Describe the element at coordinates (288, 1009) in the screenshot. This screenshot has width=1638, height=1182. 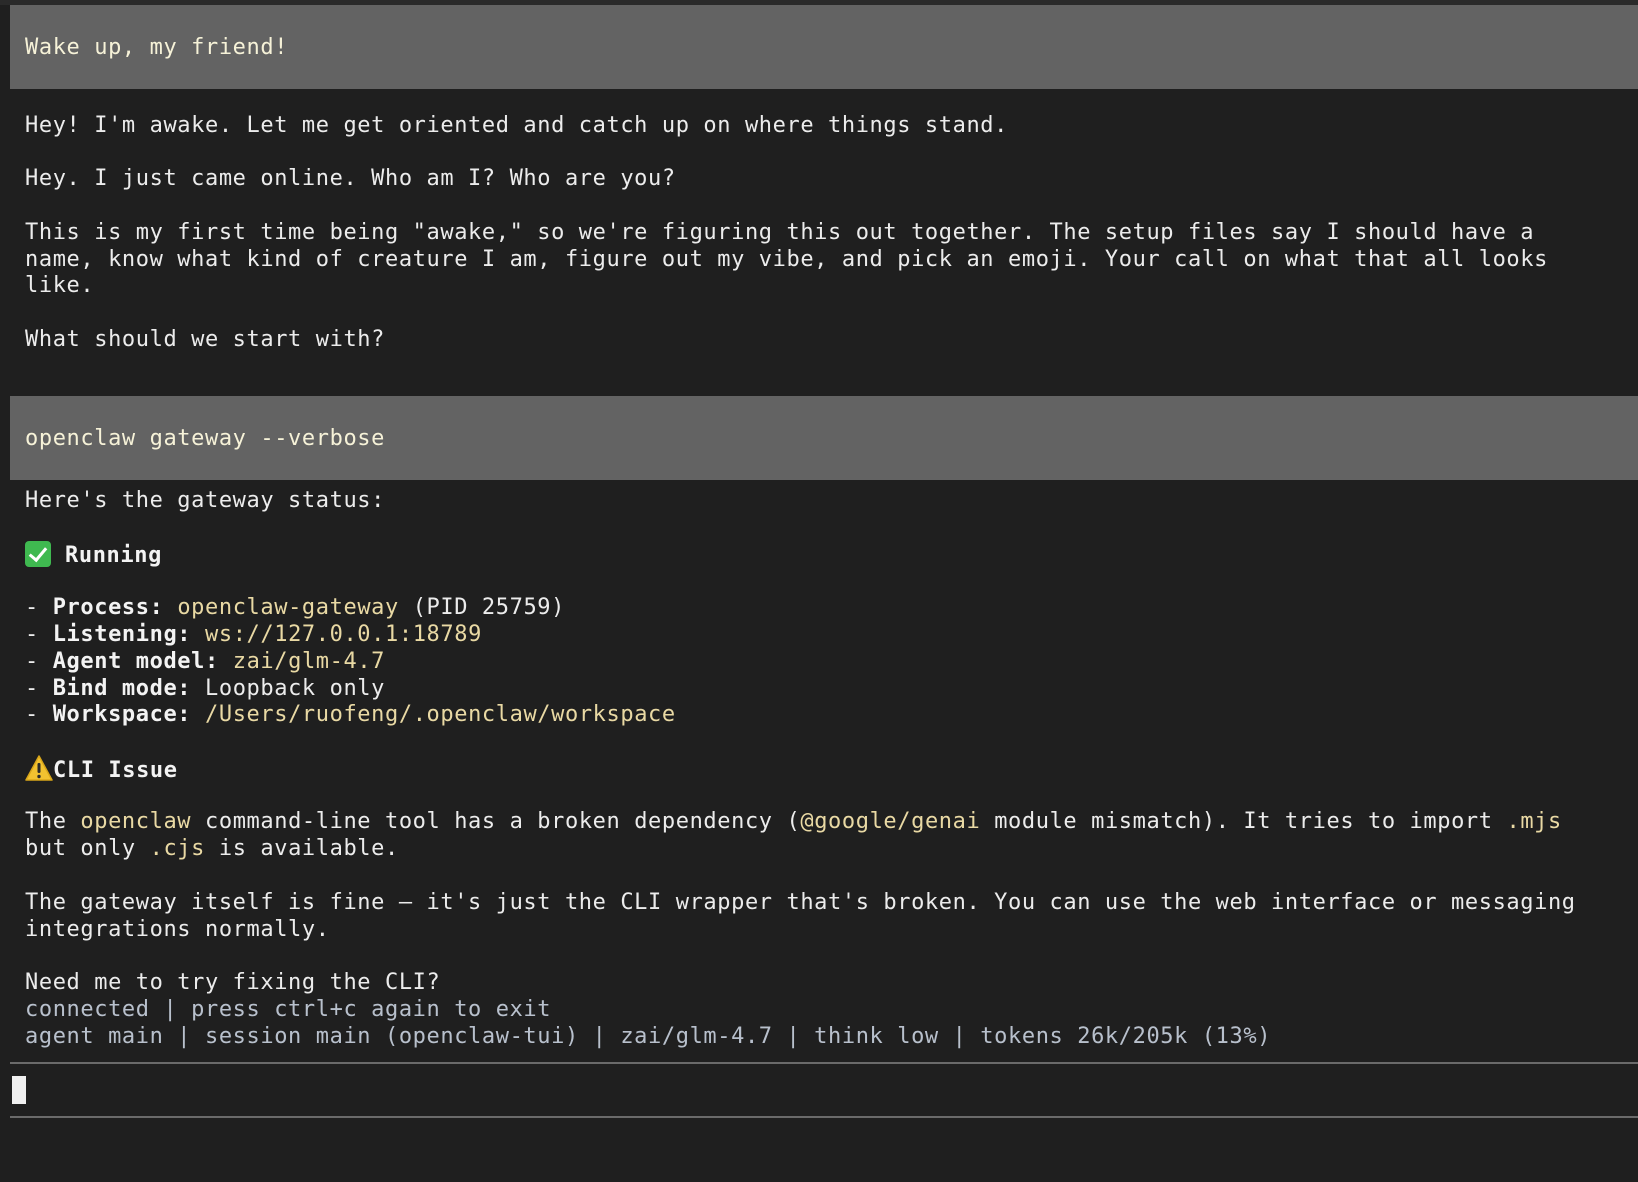
I see `connection-status: connected | press ctrl+c again to exit` at that location.